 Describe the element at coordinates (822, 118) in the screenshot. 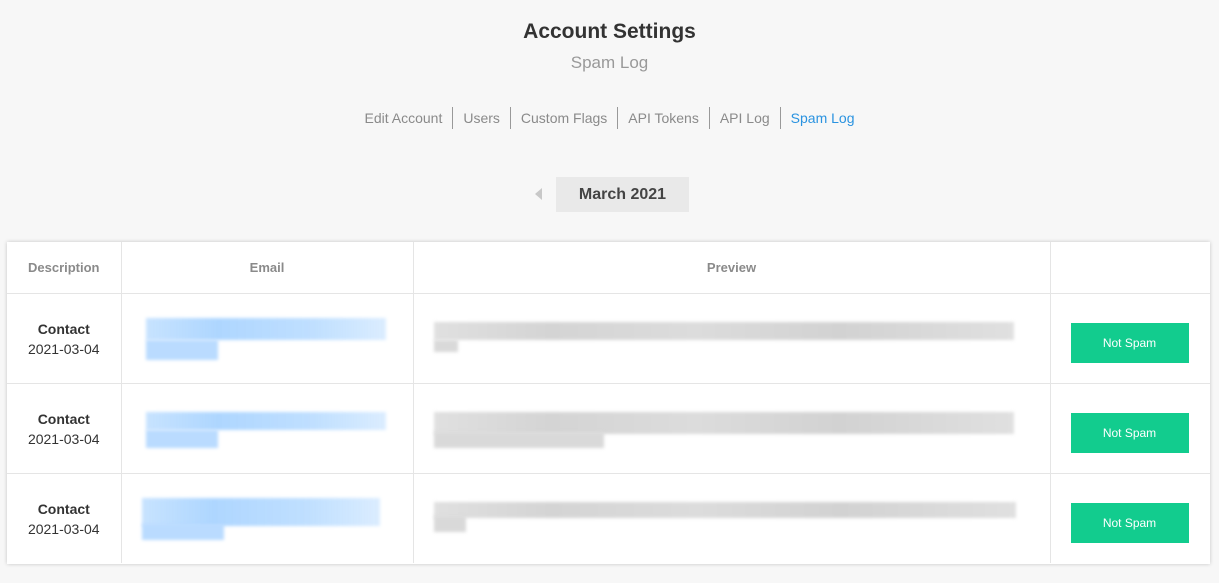

I see `nav-spam-log: Spam Log` at that location.